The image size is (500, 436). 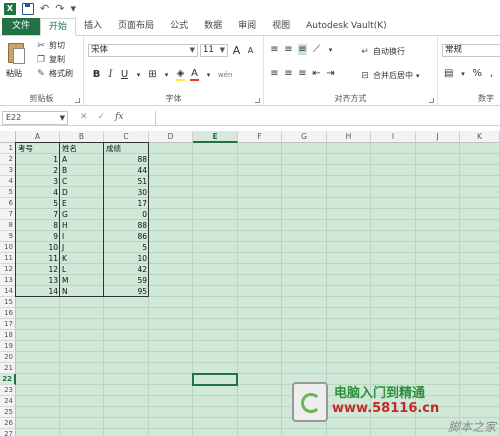 I want to click on row-header-25: 25, so click(x=8, y=412).